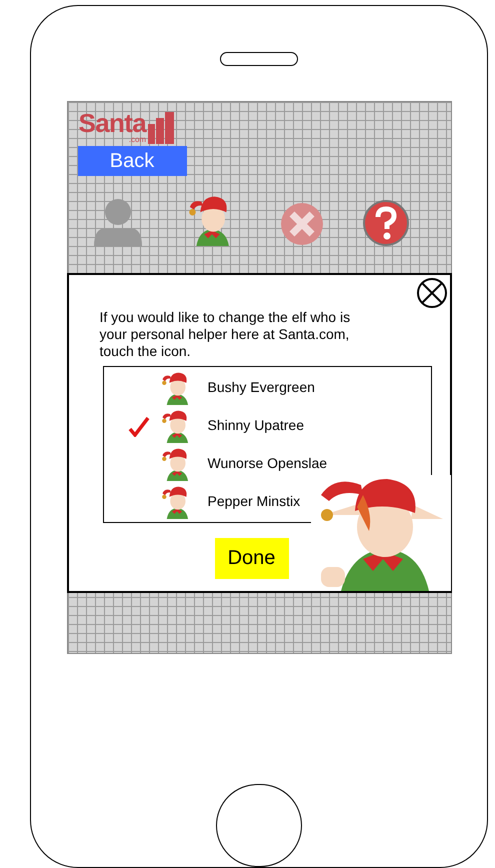 The height and width of the screenshot is (868, 495). What do you see at coordinates (112, 123) in the screenshot?
I see `logo-text: Santa` at bounding box center [112, 123].